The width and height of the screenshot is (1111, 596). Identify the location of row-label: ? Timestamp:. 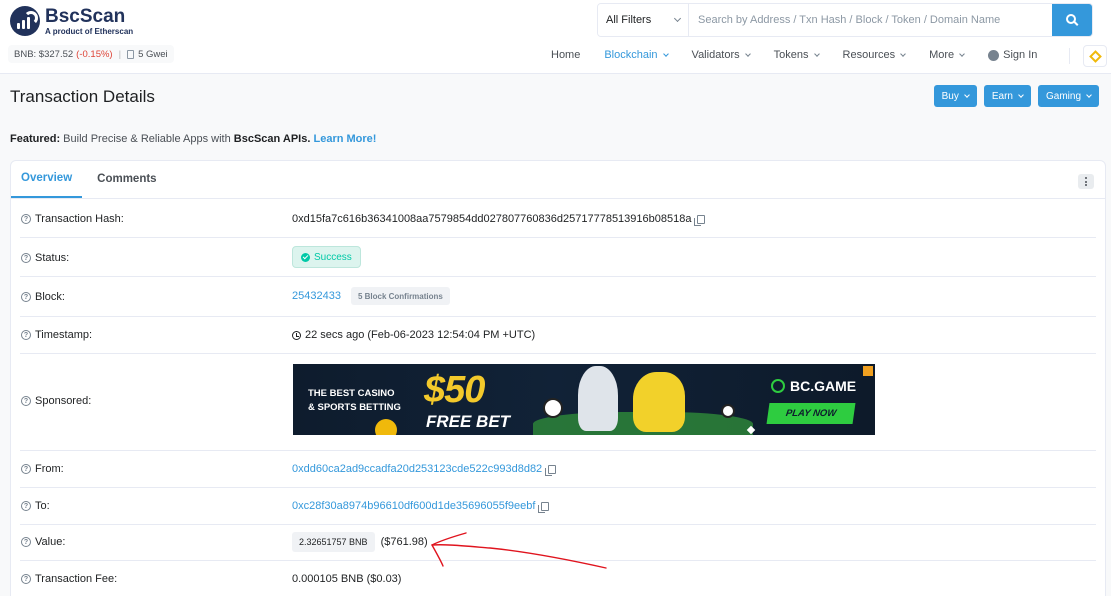
(56, 335).